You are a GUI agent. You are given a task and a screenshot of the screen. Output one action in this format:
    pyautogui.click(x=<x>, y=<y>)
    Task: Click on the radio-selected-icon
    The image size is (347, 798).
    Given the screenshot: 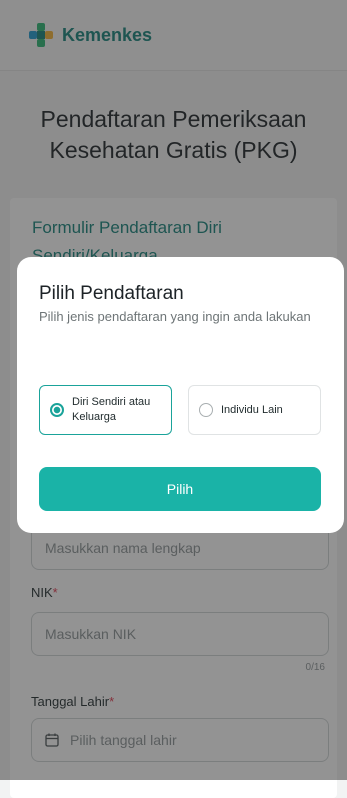 What is the action you would take?
    pyautogui.click(x=57, y=410)
    